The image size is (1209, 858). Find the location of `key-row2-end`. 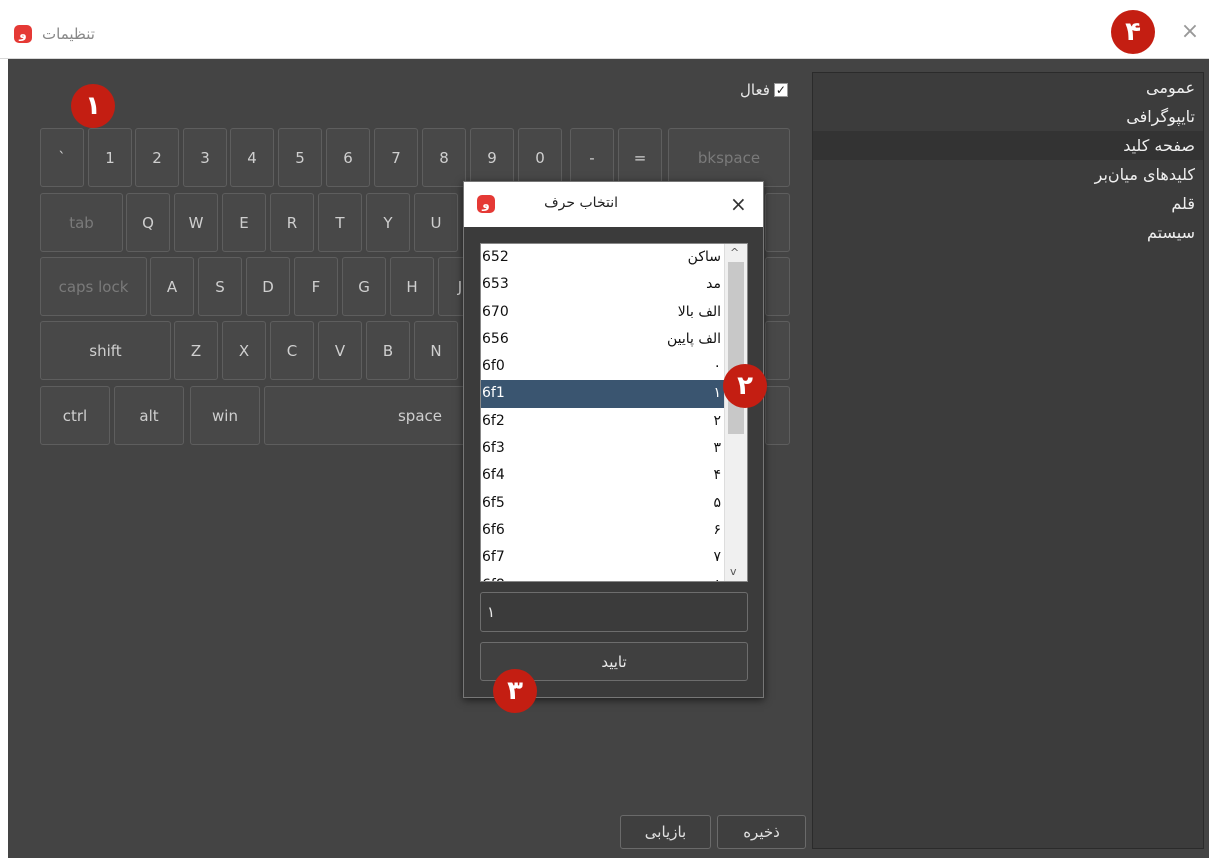

key-row2-end is located at coordinates (777, 222).